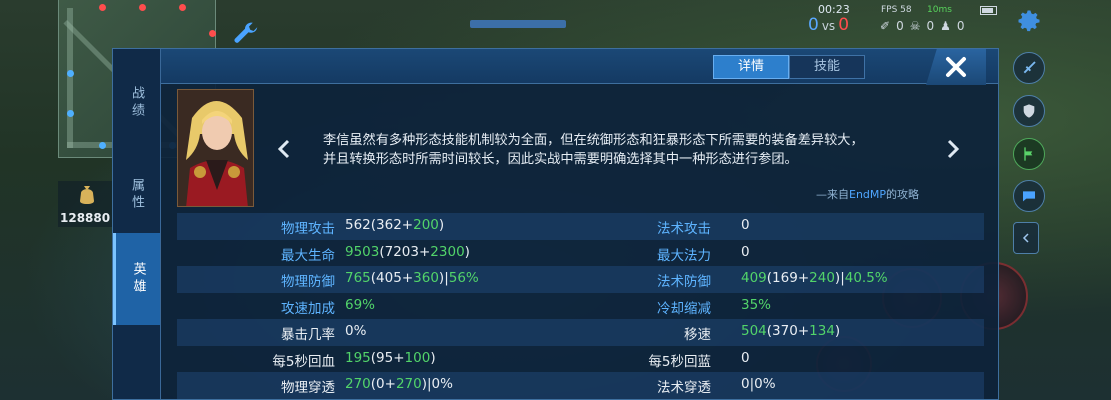 This screenshot has height=400, width=1111. I want to click on chat-icon, so click(1029, 196).